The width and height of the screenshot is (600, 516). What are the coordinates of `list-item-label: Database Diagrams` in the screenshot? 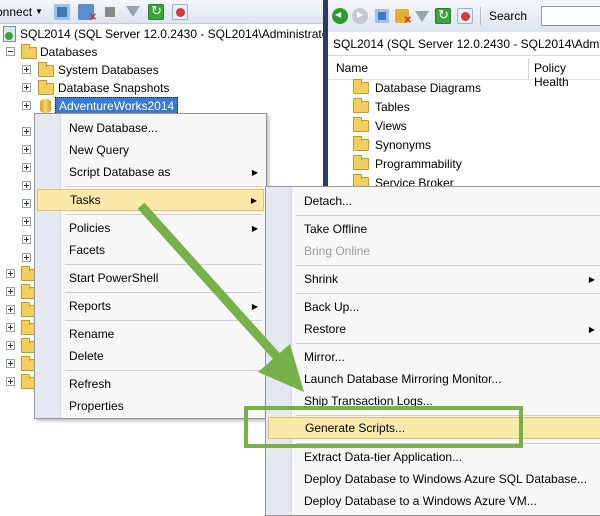 It's located at (428, 87).